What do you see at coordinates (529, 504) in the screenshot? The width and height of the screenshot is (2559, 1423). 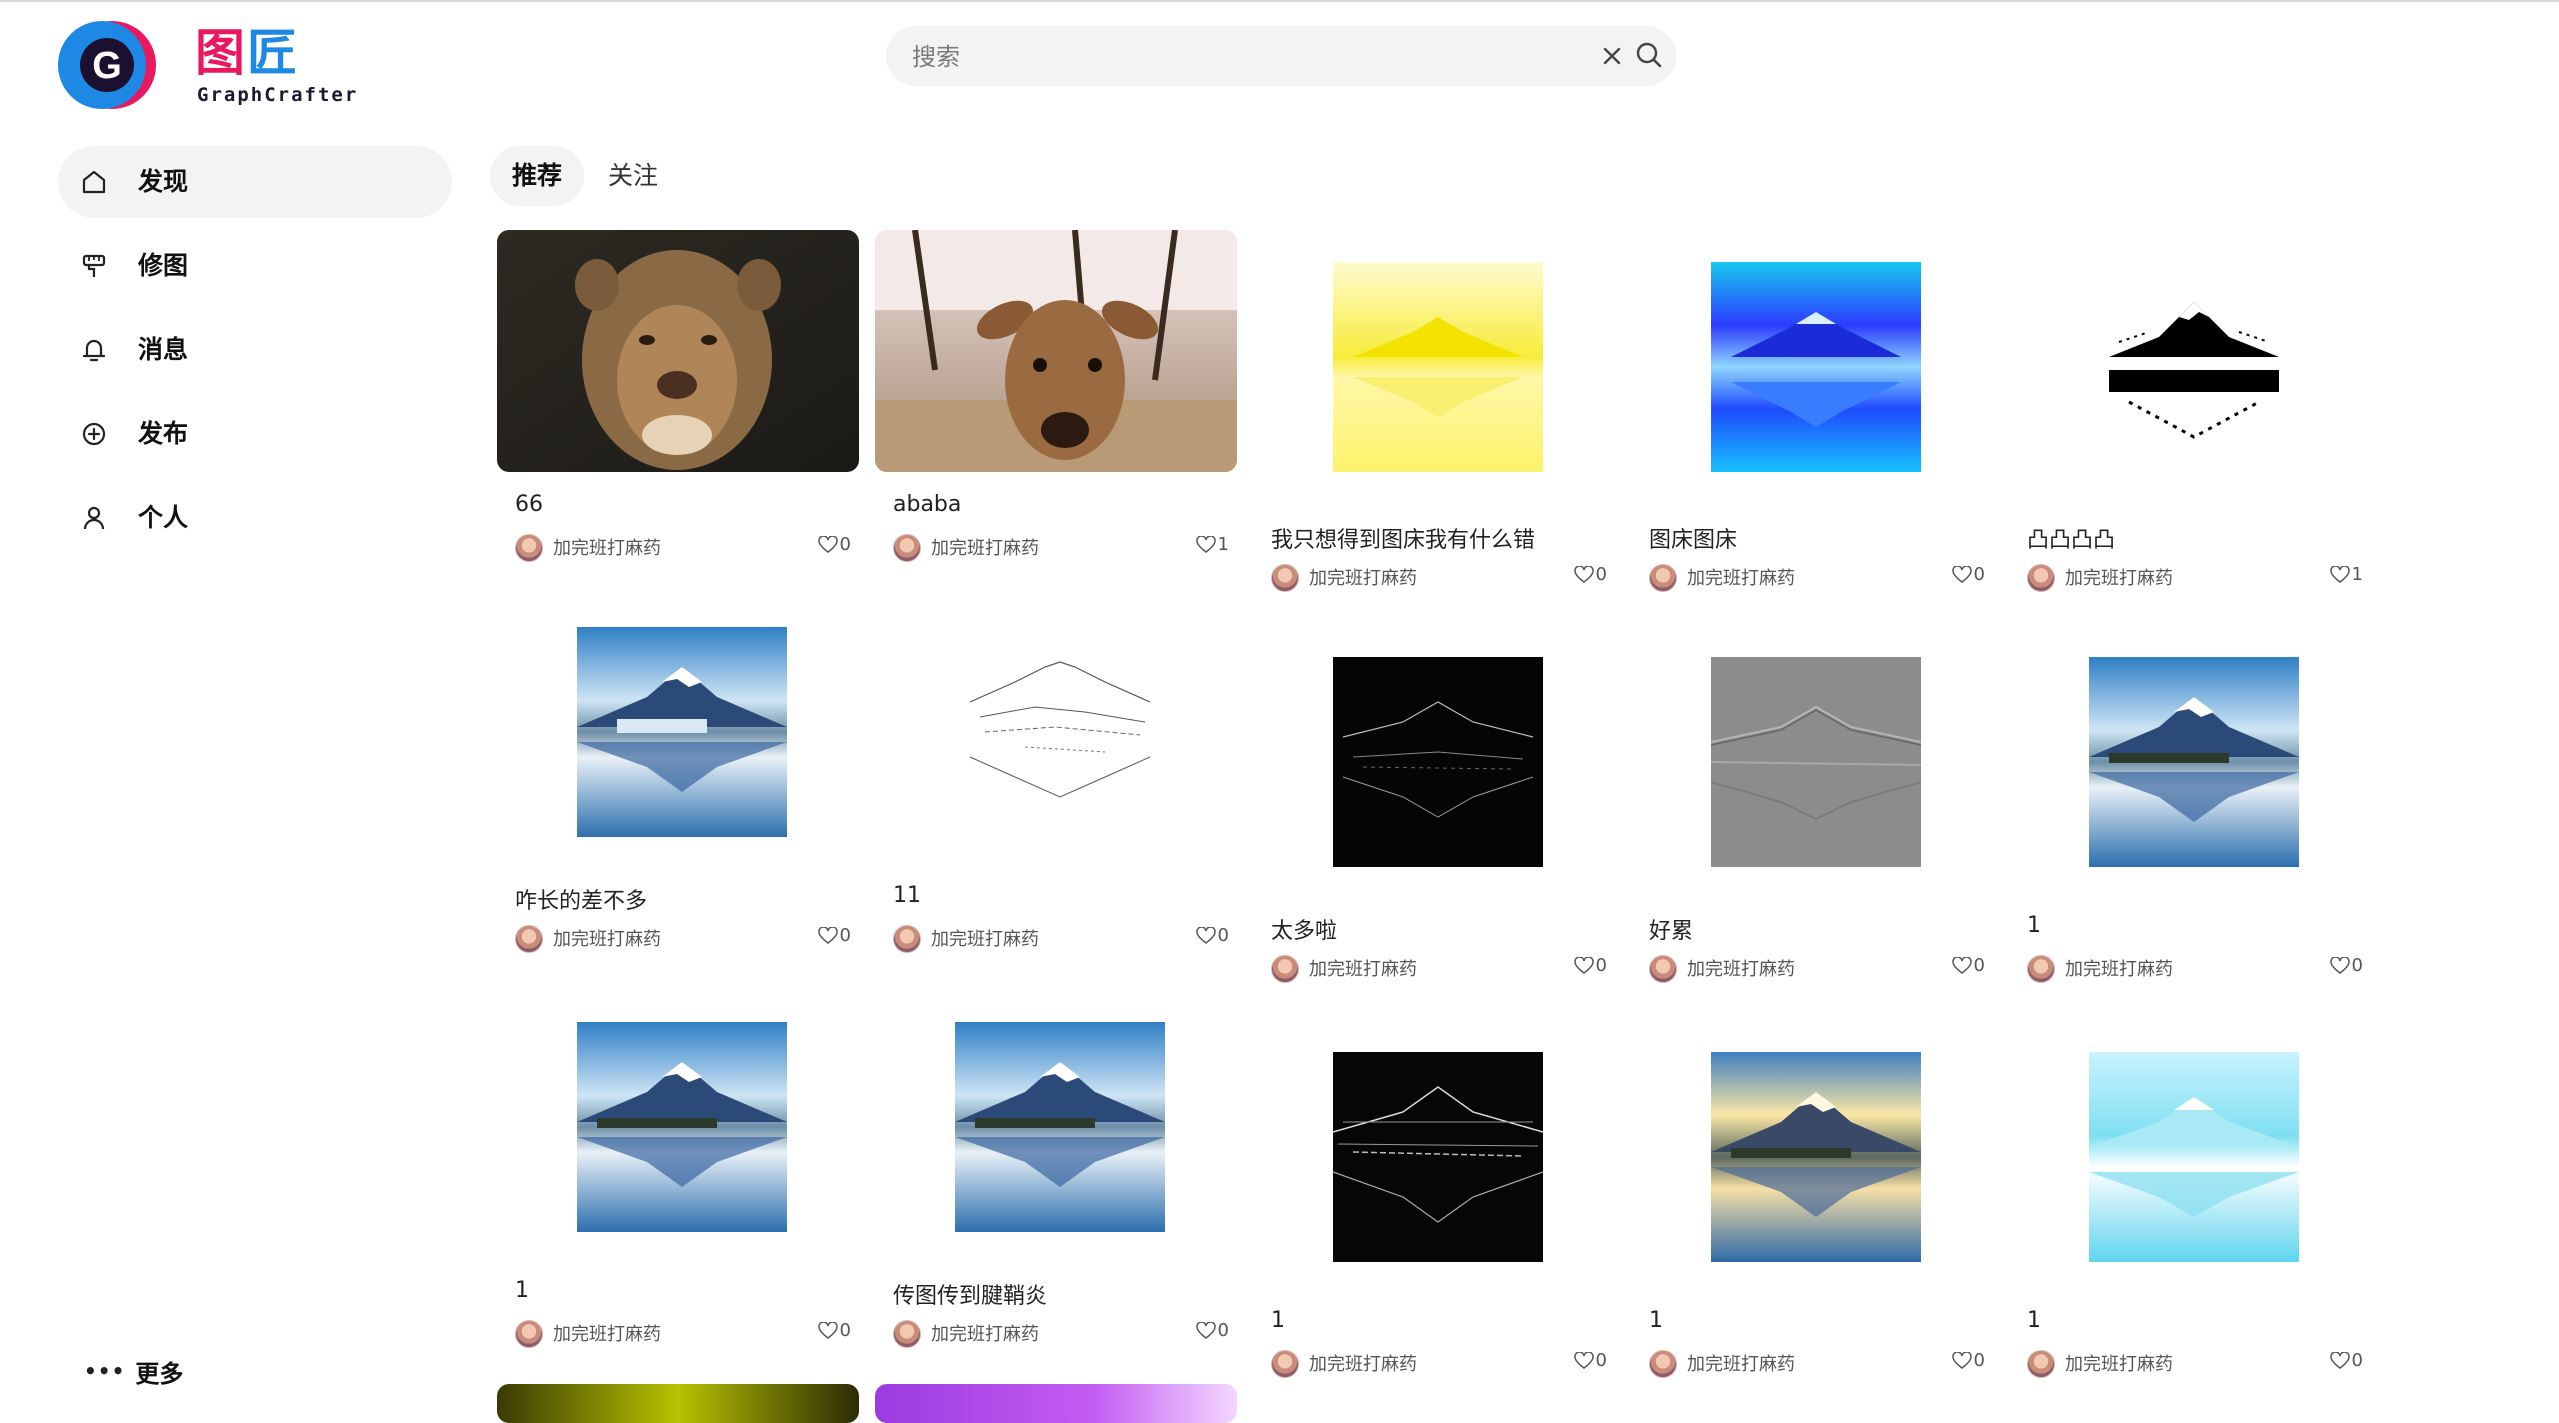 I see `post-title: 66` at bounding box center [529, 504].